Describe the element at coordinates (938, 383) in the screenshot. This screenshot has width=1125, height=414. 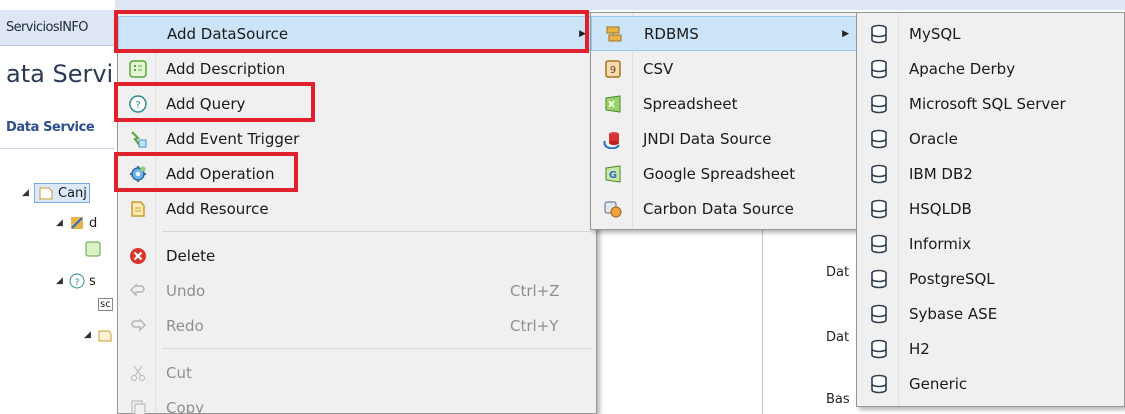
I see `menu-item-label: Generic` at that location.